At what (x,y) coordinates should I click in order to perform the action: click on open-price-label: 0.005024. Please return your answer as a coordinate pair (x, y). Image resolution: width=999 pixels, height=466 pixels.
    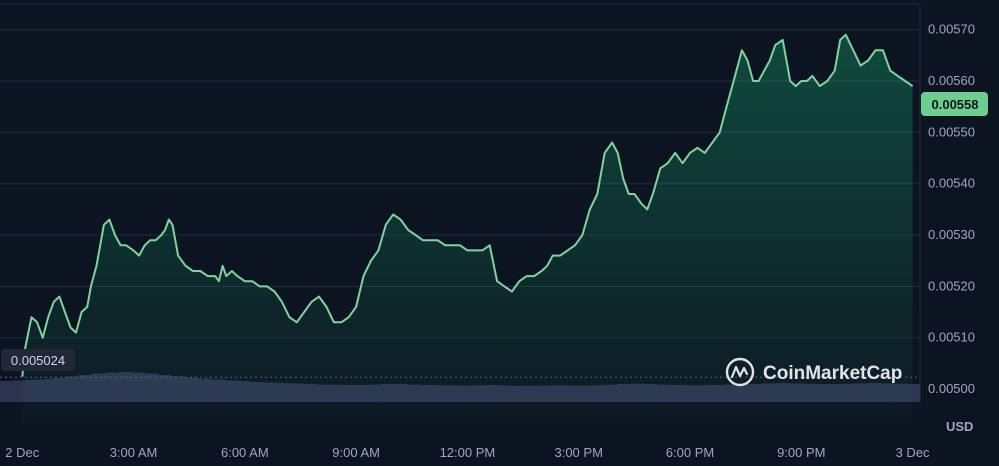
    Looking at the image, I should click on (38, 360).